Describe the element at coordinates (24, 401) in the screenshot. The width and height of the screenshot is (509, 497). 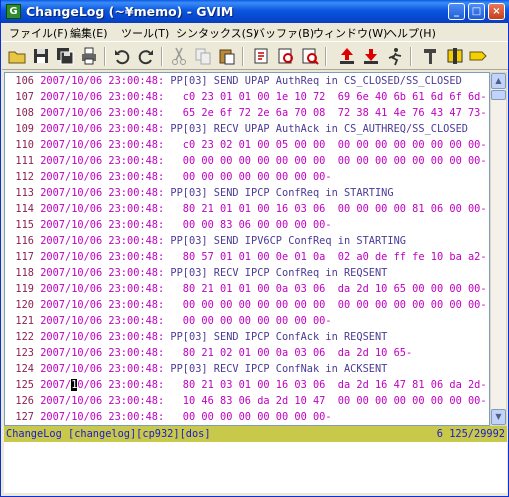
I see `line-number: 126` at that location.